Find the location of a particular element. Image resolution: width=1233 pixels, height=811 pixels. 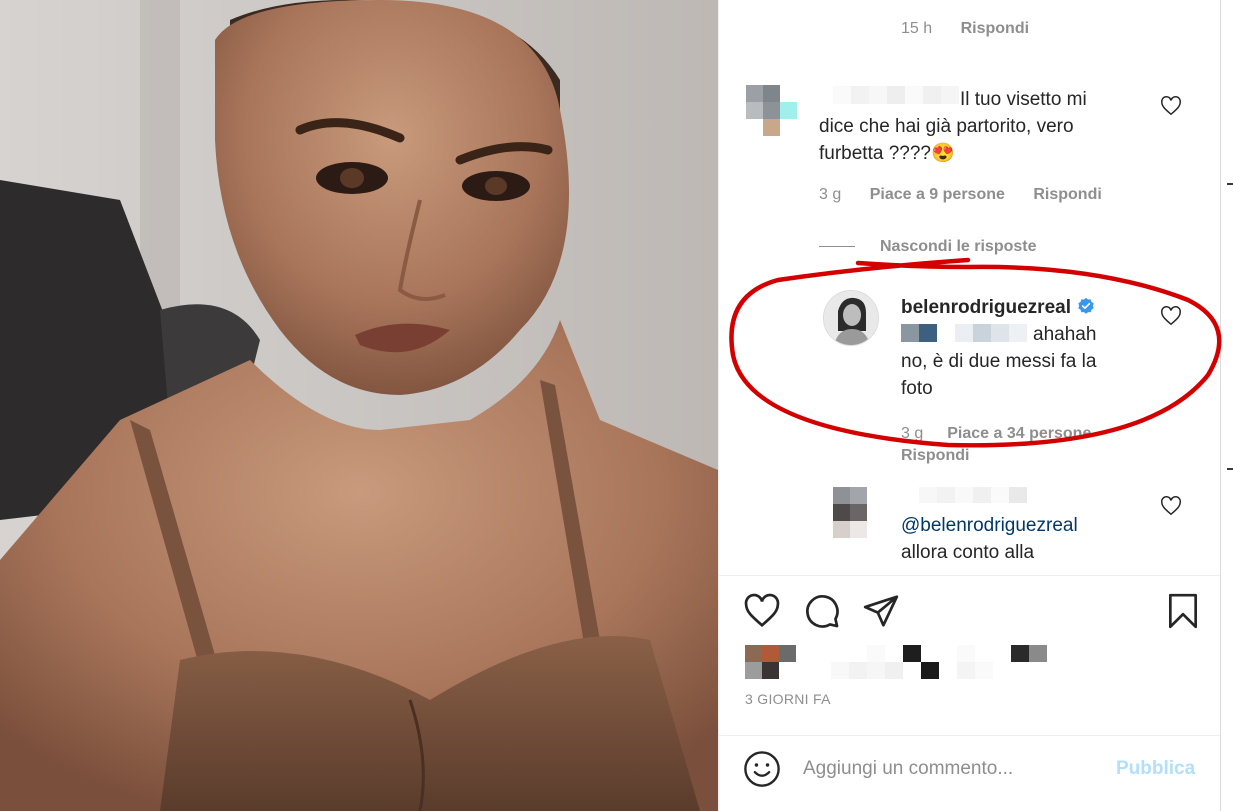

reply-meta: 3 g Piace a 34 persone Rispondi is located at coordinates (1026, 445).